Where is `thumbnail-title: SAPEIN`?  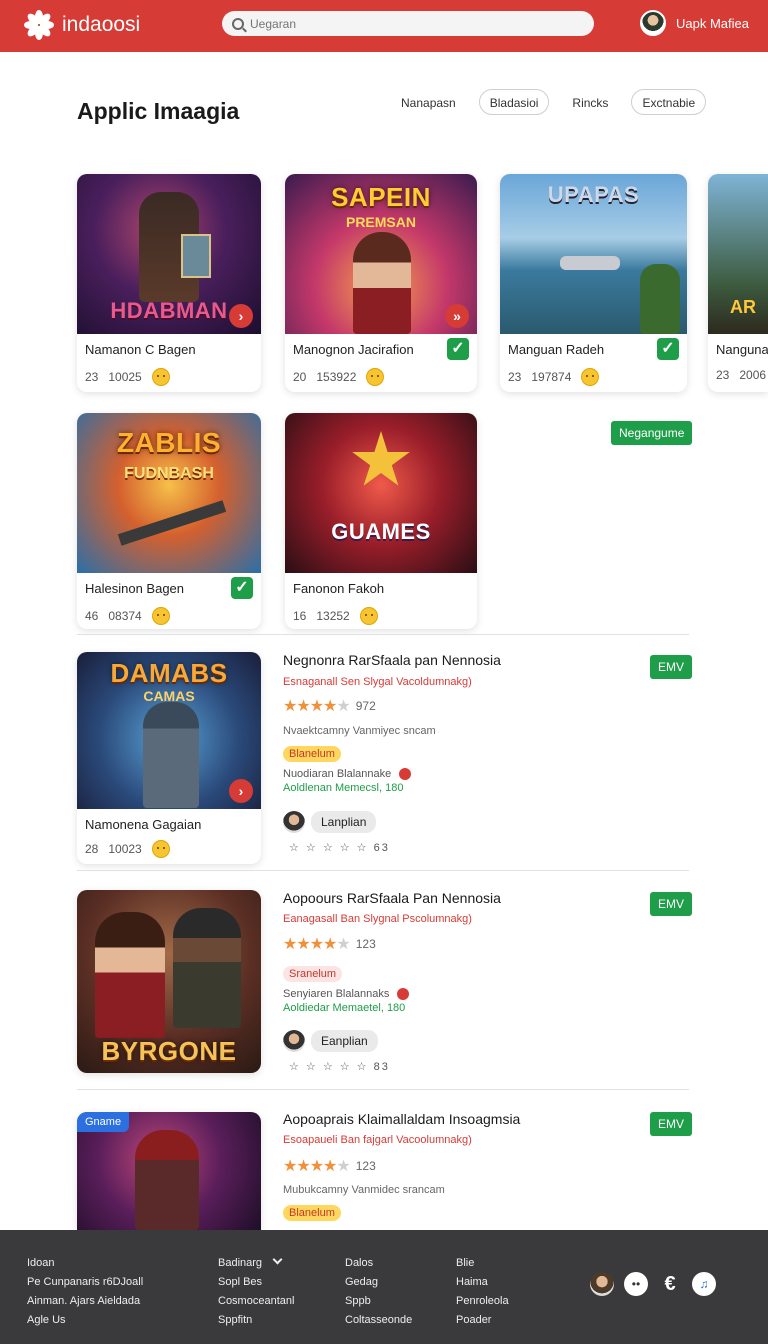 thumbnail-title: SAPEIN is located at coordinates (381, 197).